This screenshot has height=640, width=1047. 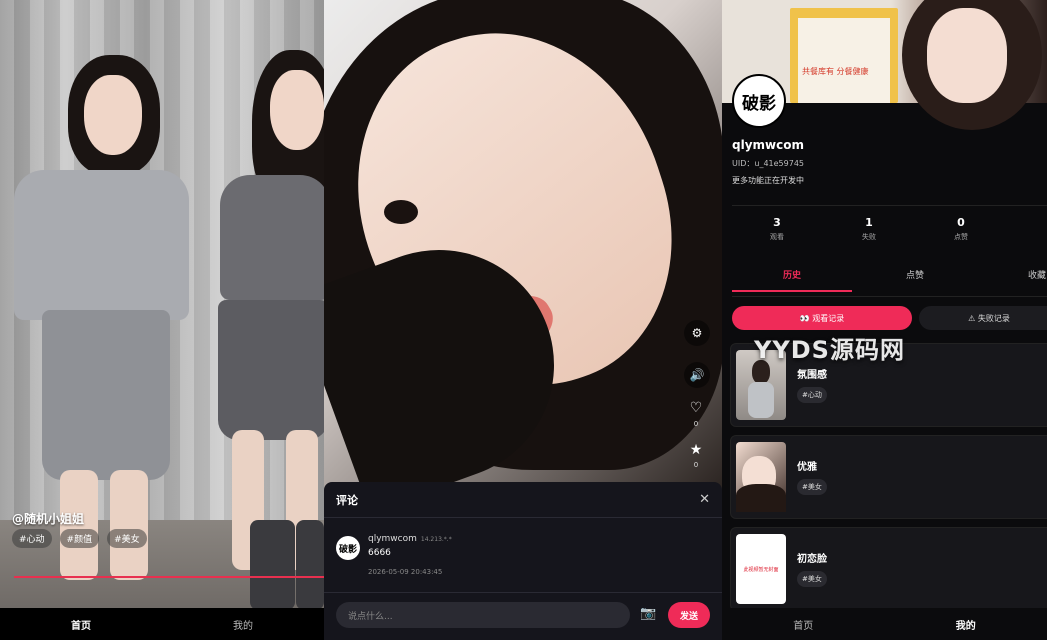 I want to click on favorite-count: 0, so click(x=696, y=465).